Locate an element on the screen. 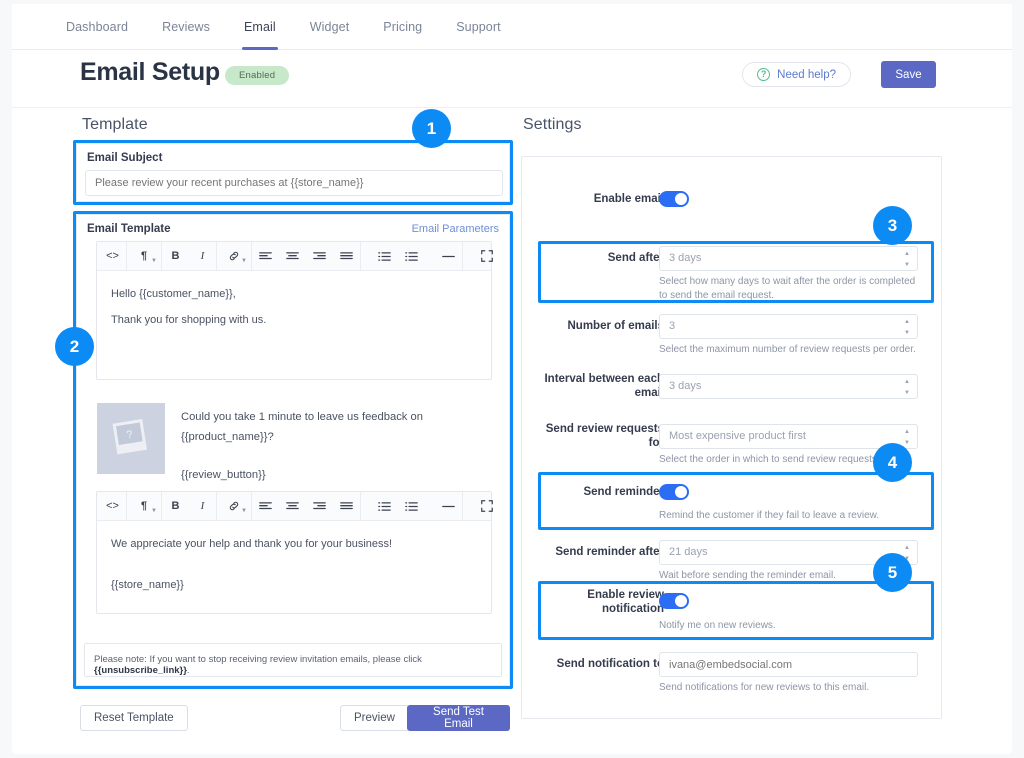  nav-label: Widget is located at coordinates (329, 27).